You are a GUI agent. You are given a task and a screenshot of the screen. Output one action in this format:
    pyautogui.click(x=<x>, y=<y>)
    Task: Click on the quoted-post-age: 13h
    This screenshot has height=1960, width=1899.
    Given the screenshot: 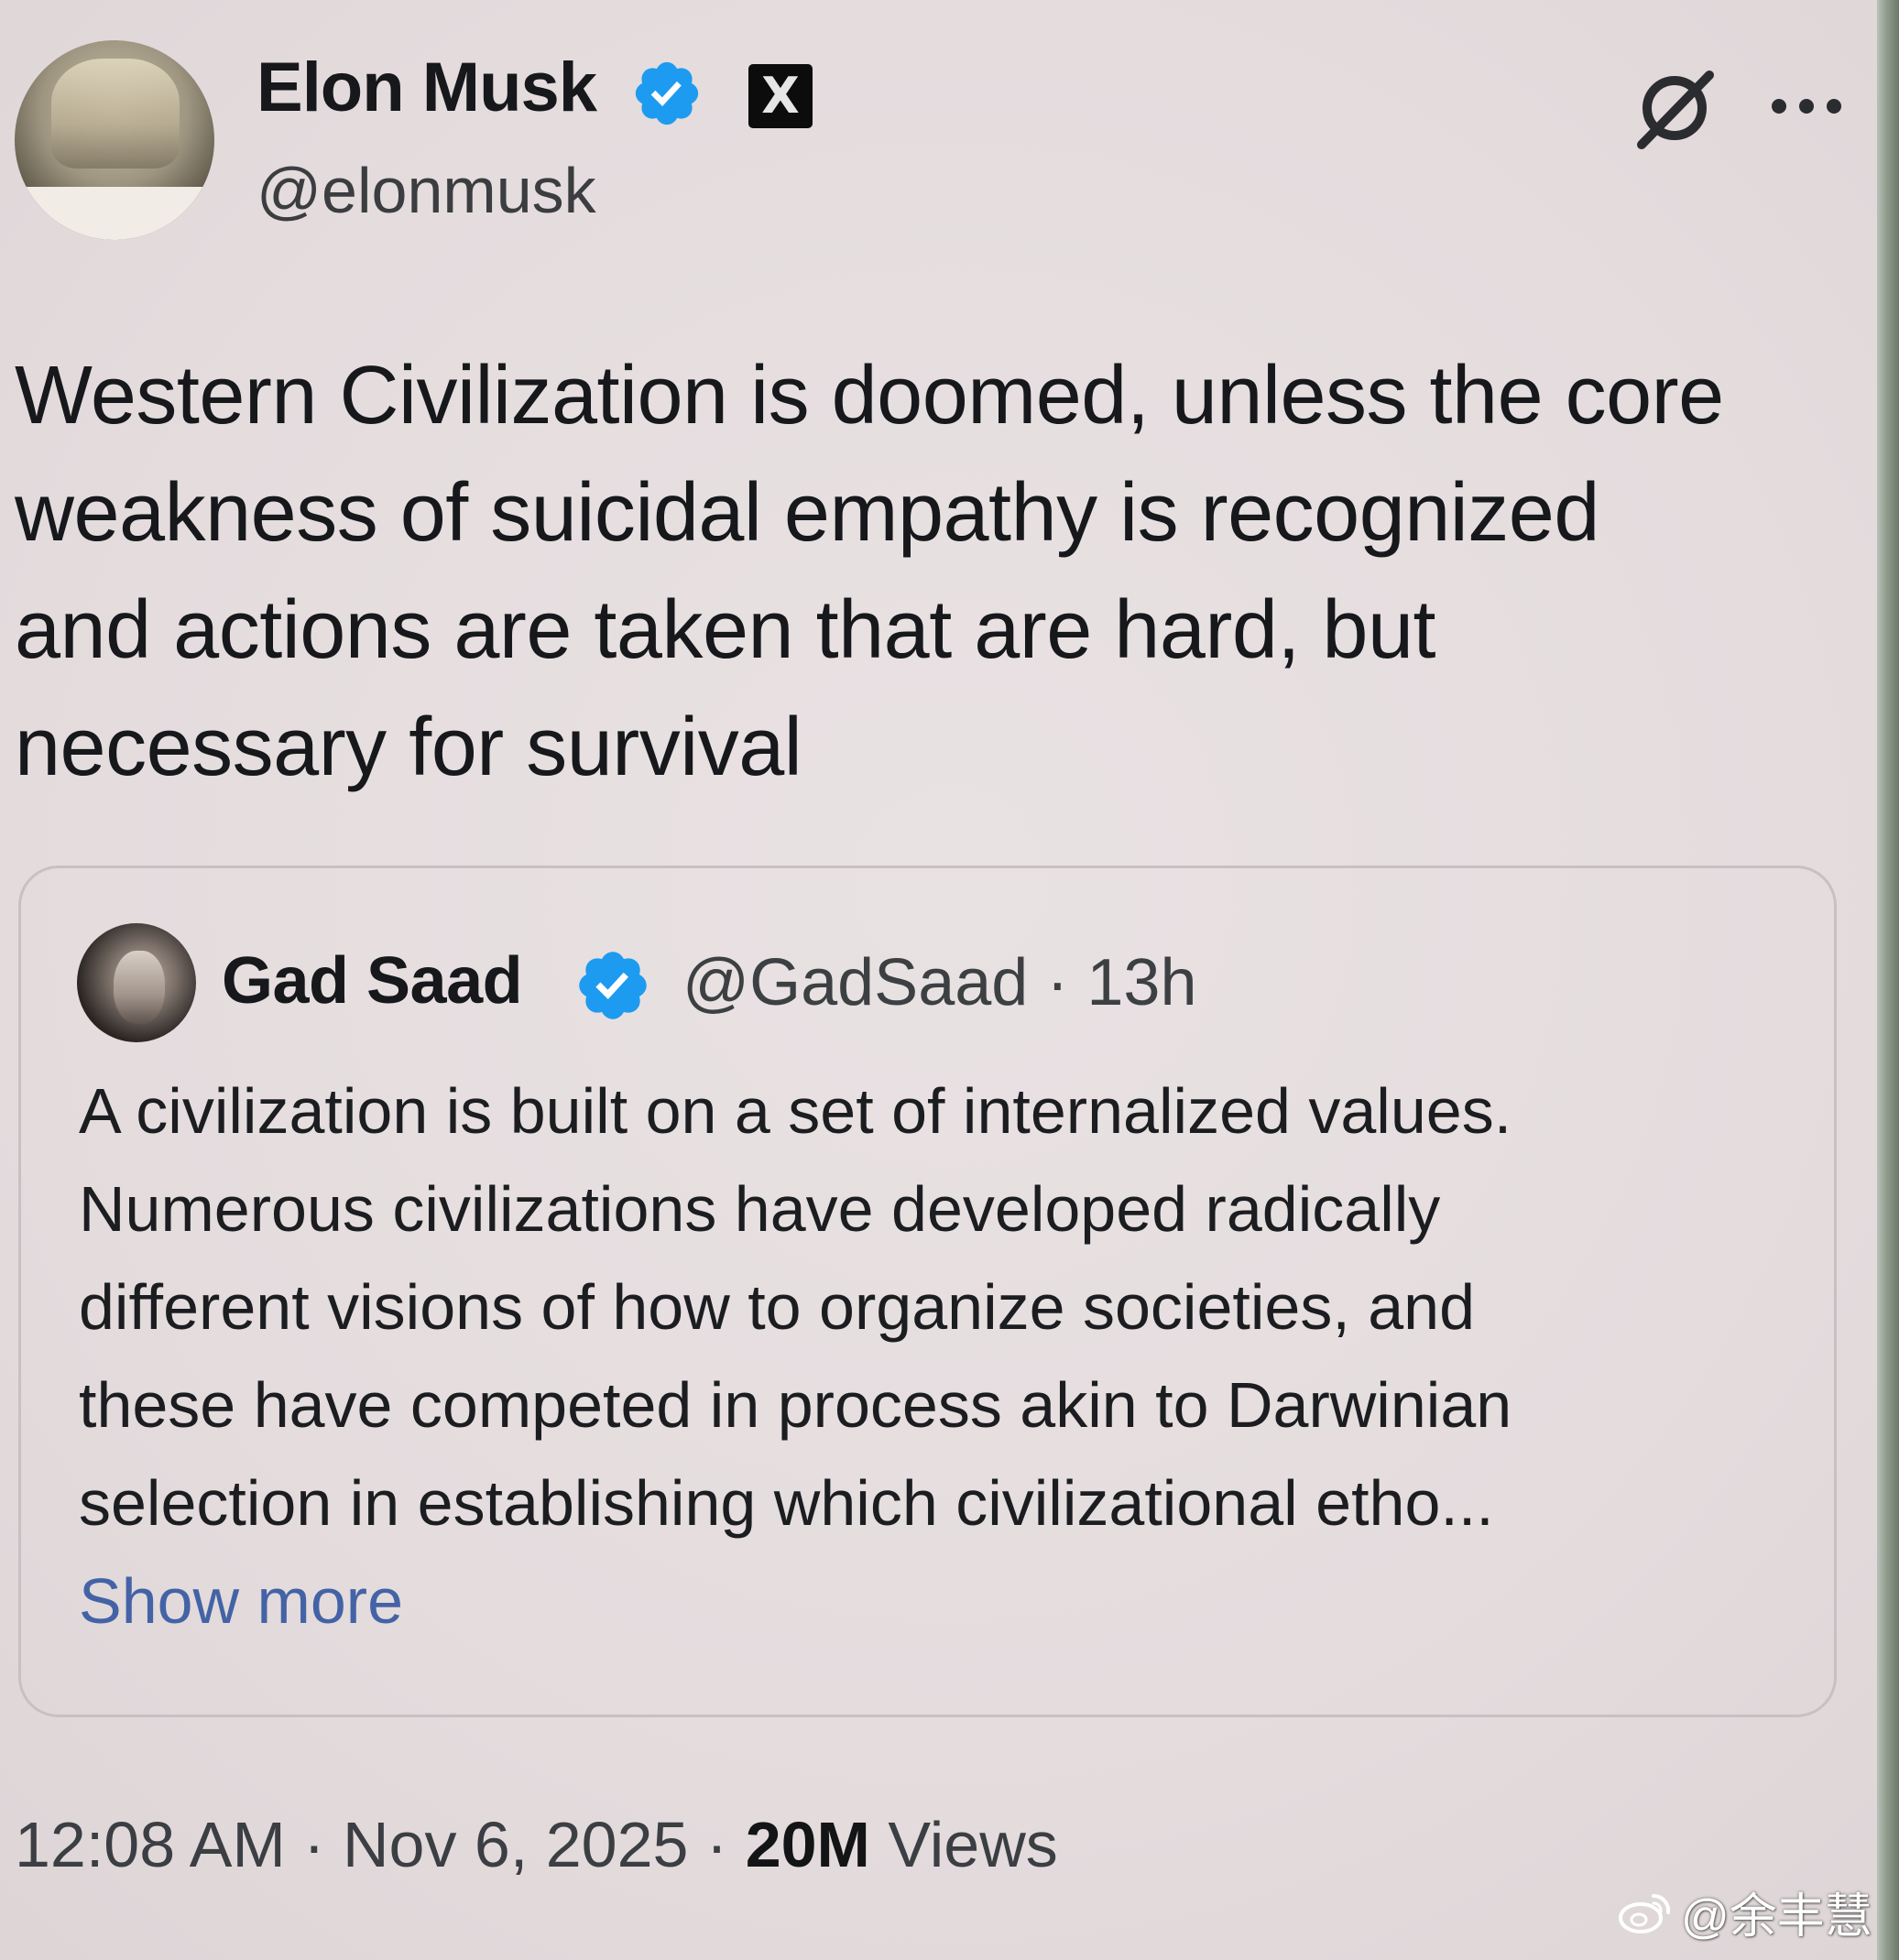 What is the action you would take?
    pyautogui.click(x=1141, y=982)
    